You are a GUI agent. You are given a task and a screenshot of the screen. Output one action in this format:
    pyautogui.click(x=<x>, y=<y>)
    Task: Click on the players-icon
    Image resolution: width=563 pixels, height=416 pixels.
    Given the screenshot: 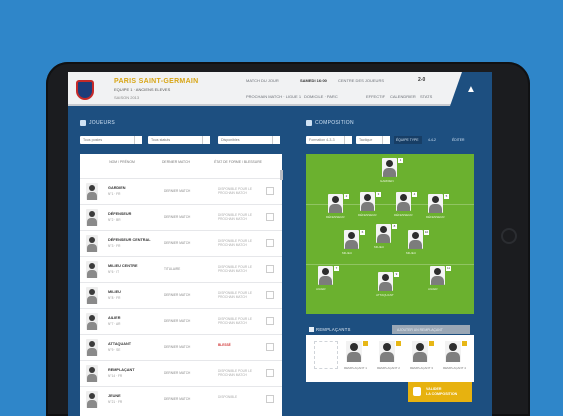 What is the action you would take?
    pyautogui.click(x=83, y=123)
    